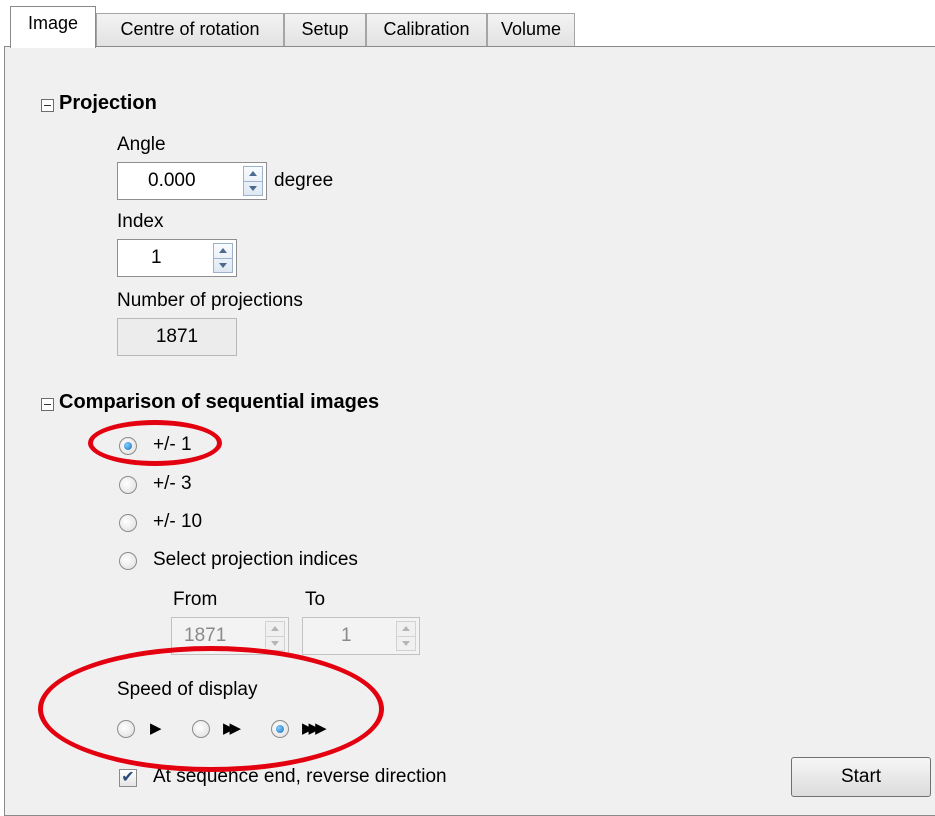 Image resolution: width=935 pixels, height=816 pixels. Describe the element at coordinates (280, 729) in the screenshot. I see `radio-speed-fast` at that location.